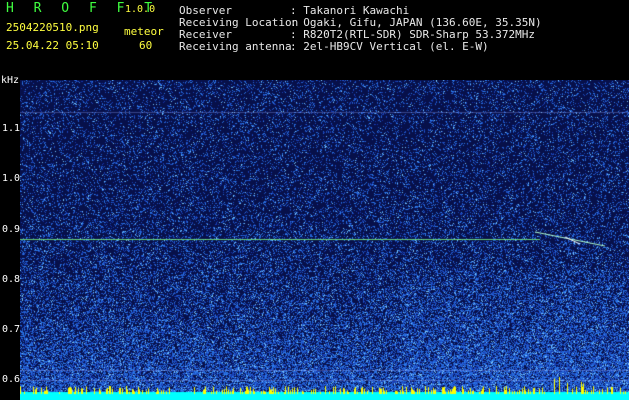 The width and height of the screenshot is (629, 400). Describe the element at coordinates (11, 379) in the screenshot. I see `y-tick-label: 0.6` at that location.